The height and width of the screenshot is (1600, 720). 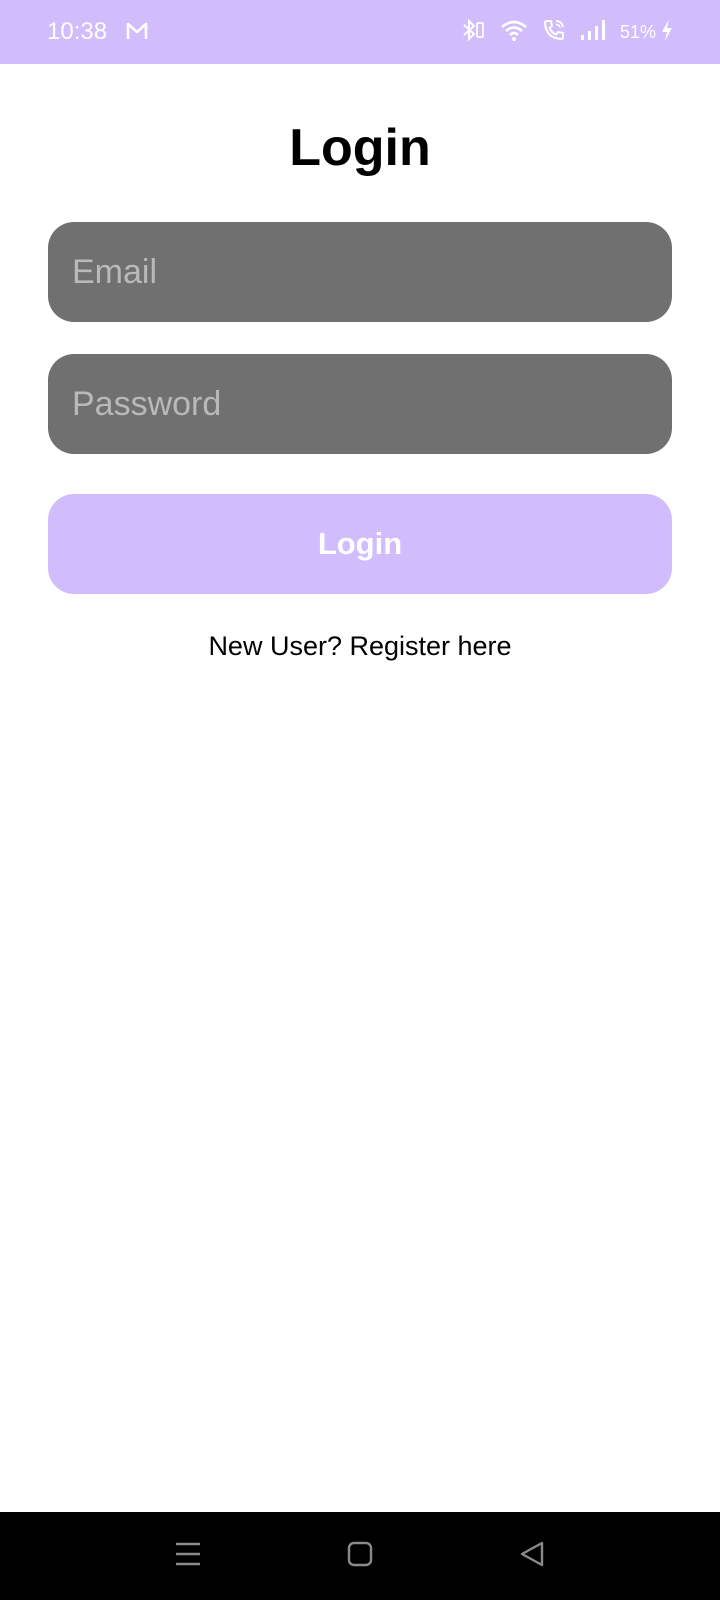 What do you see at coordinates (554, 32) in the screenshot?
I see `wifi-calling-icon` at bounding box center [554, 32].